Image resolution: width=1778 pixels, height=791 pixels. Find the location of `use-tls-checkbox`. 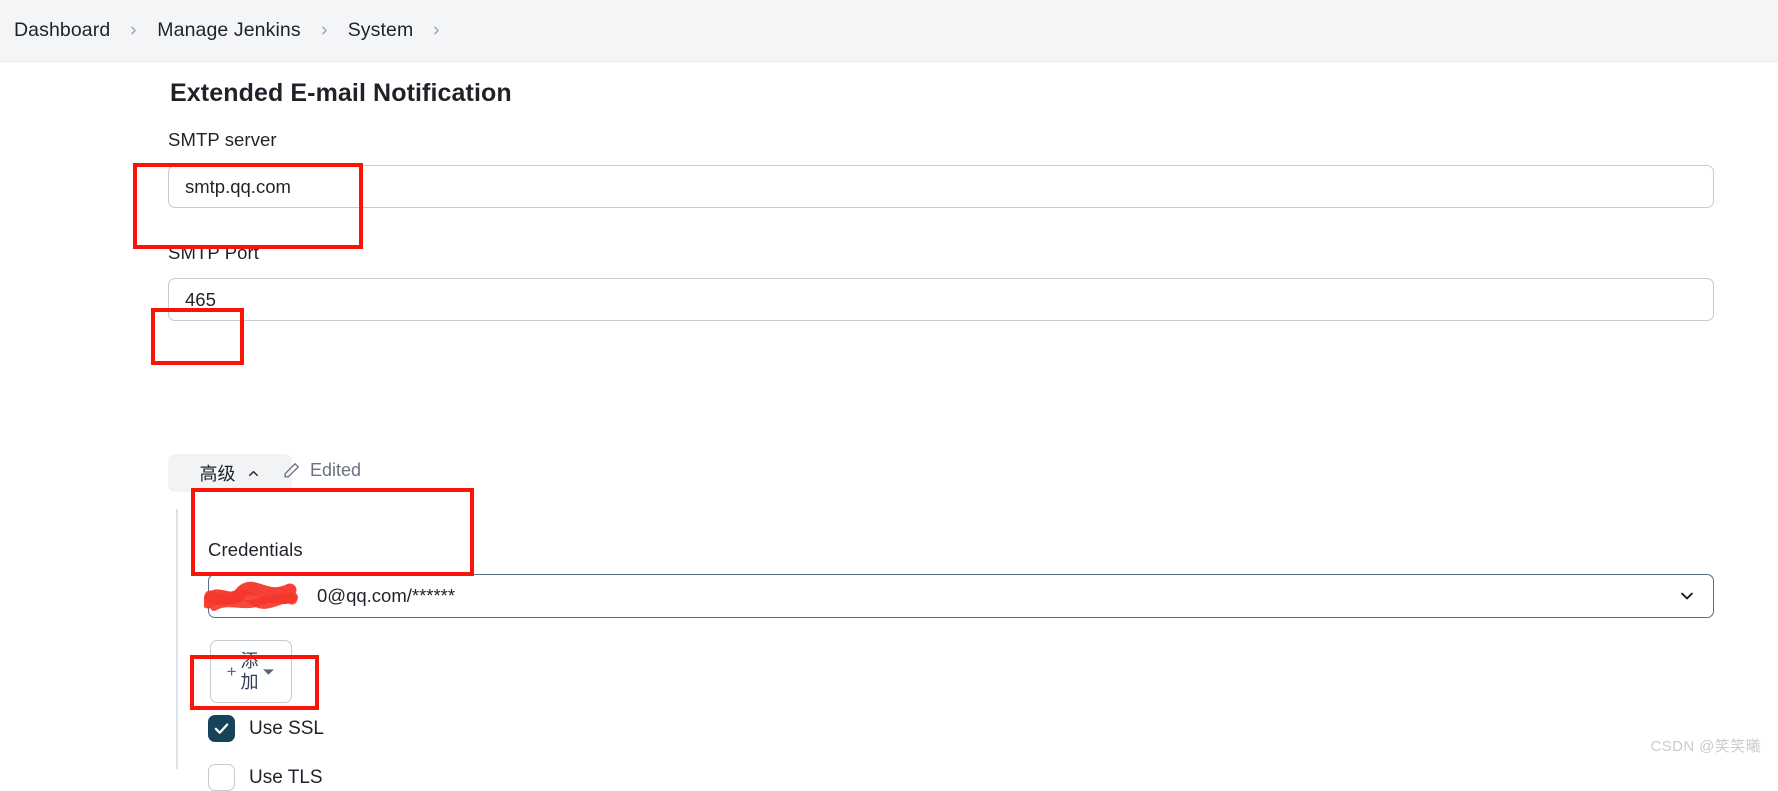

use-tls-checkbox is located at coordinates (221, 777).